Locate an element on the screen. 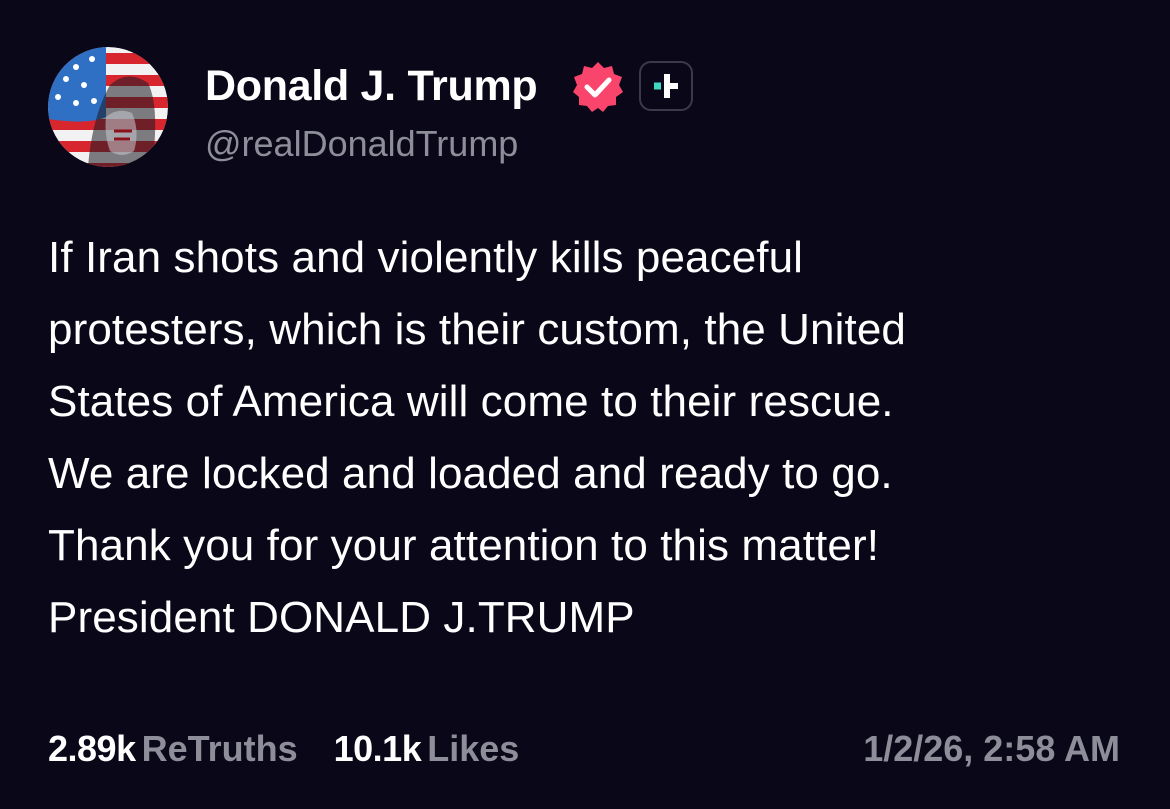  likes-label: Likes is located at coordinates (473, 748).